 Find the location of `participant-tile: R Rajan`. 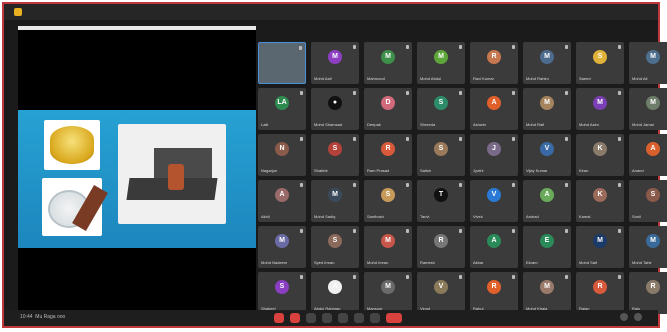

participant-tile: R Rajan is located at coordinates (600, 293).